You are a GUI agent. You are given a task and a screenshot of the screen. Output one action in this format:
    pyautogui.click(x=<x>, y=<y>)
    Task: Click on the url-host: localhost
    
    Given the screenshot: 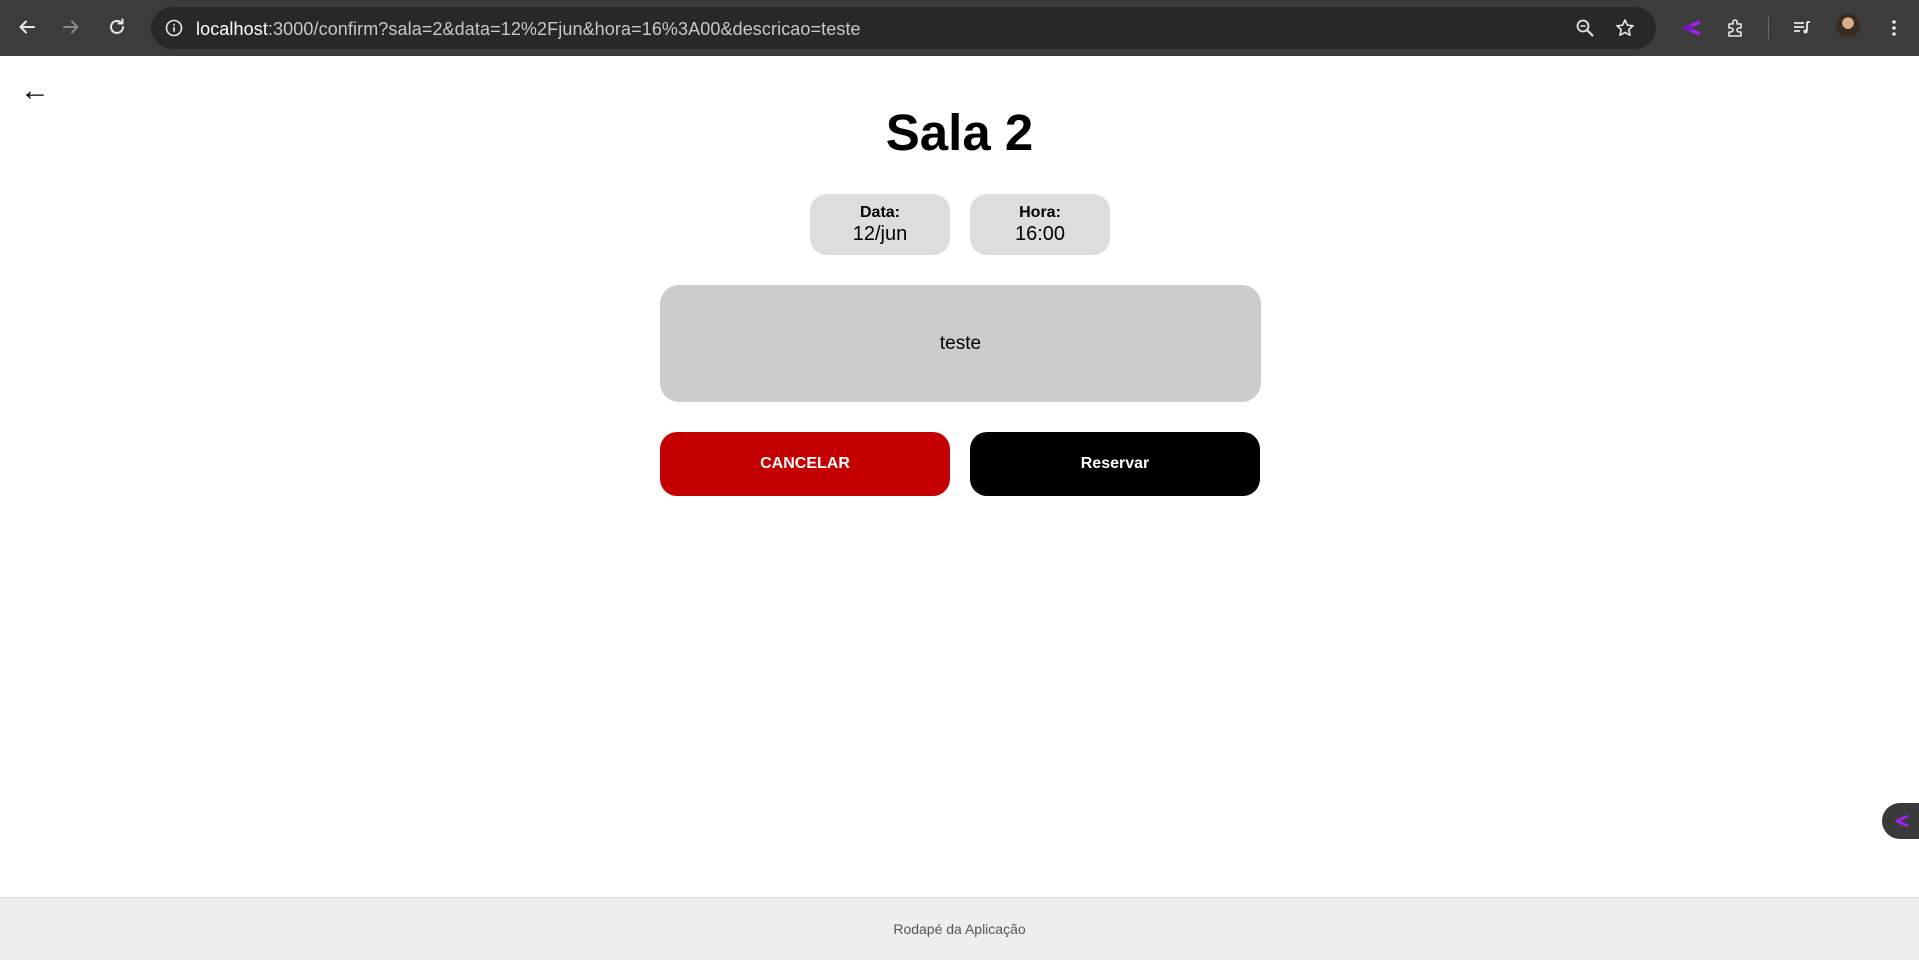 What is the action you would take?
    pyautogui.click(x=232, y=29)
    